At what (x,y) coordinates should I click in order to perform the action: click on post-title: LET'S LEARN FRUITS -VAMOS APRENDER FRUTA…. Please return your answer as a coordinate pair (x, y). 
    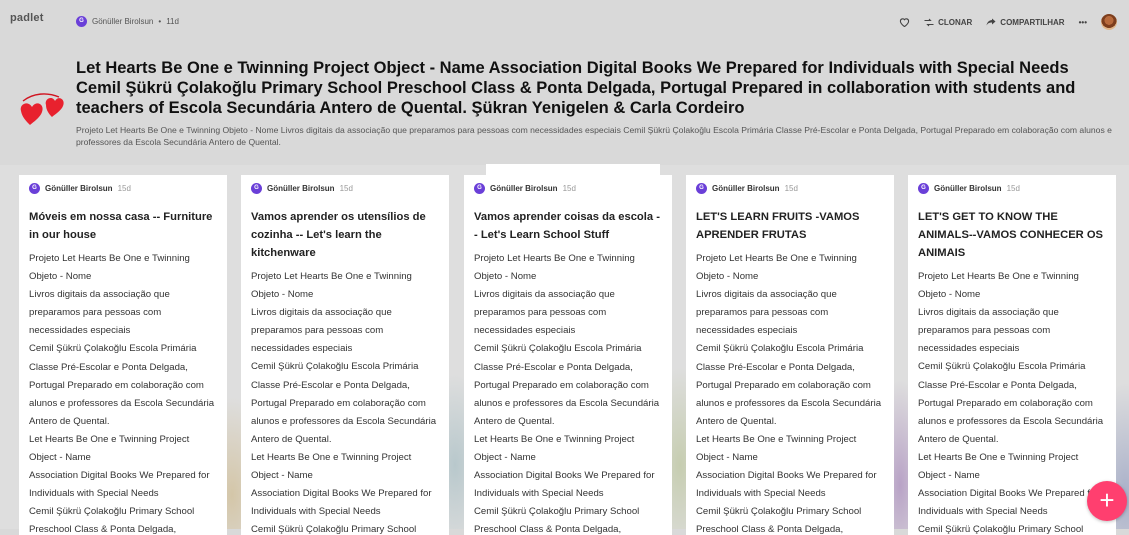
    Looking at the image, I should click on (778, 226).